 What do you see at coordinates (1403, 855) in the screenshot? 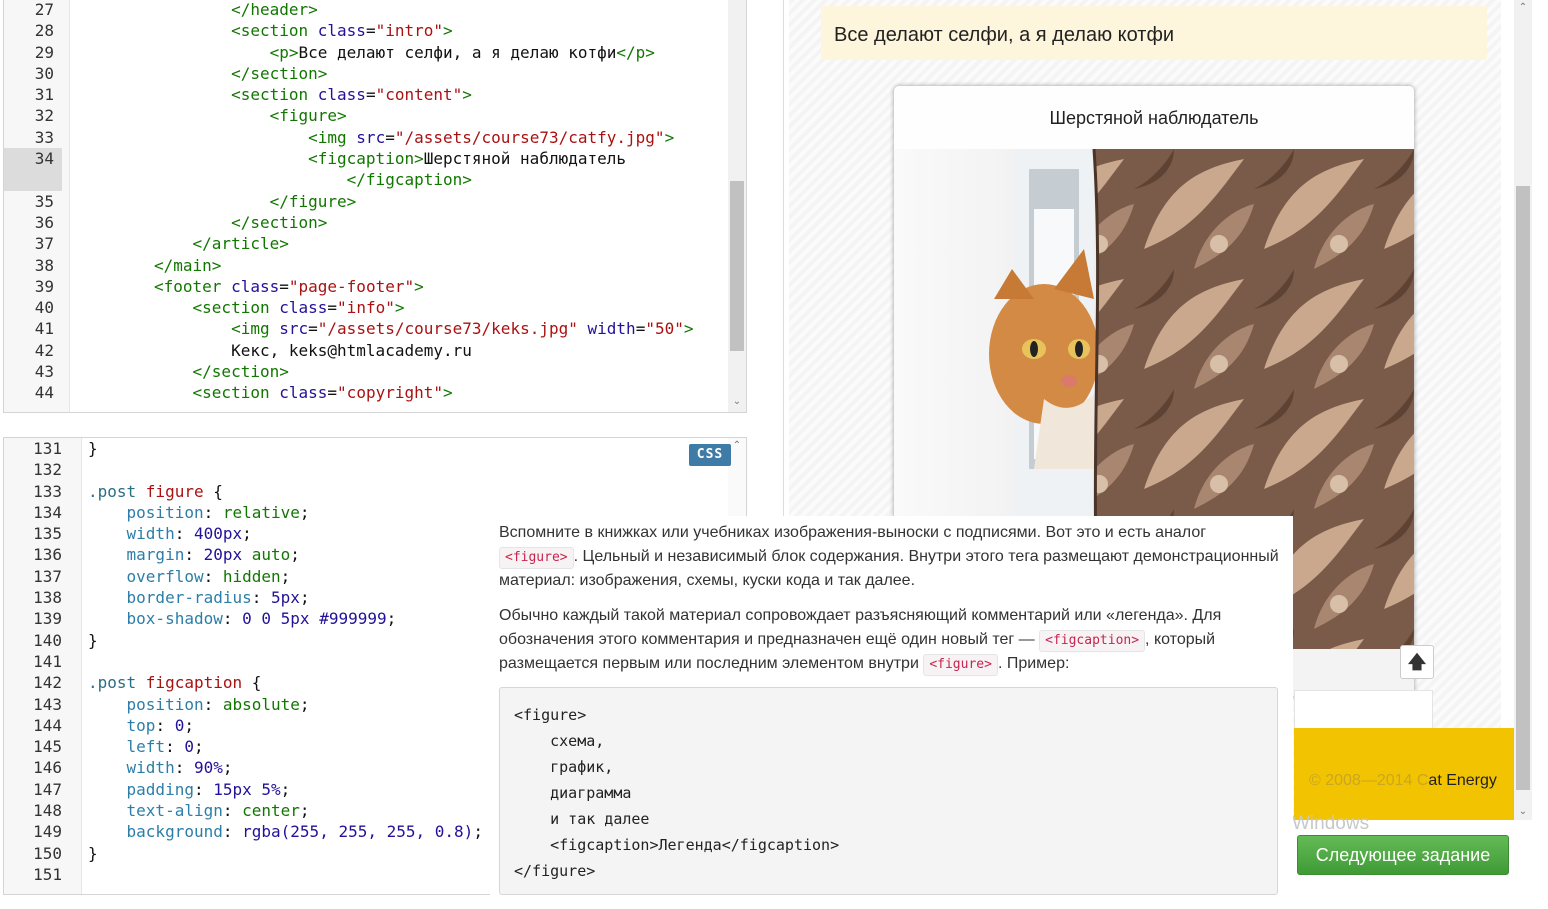
I see `next-task-button: Следующее задание` at bounding box center [1403, 855].